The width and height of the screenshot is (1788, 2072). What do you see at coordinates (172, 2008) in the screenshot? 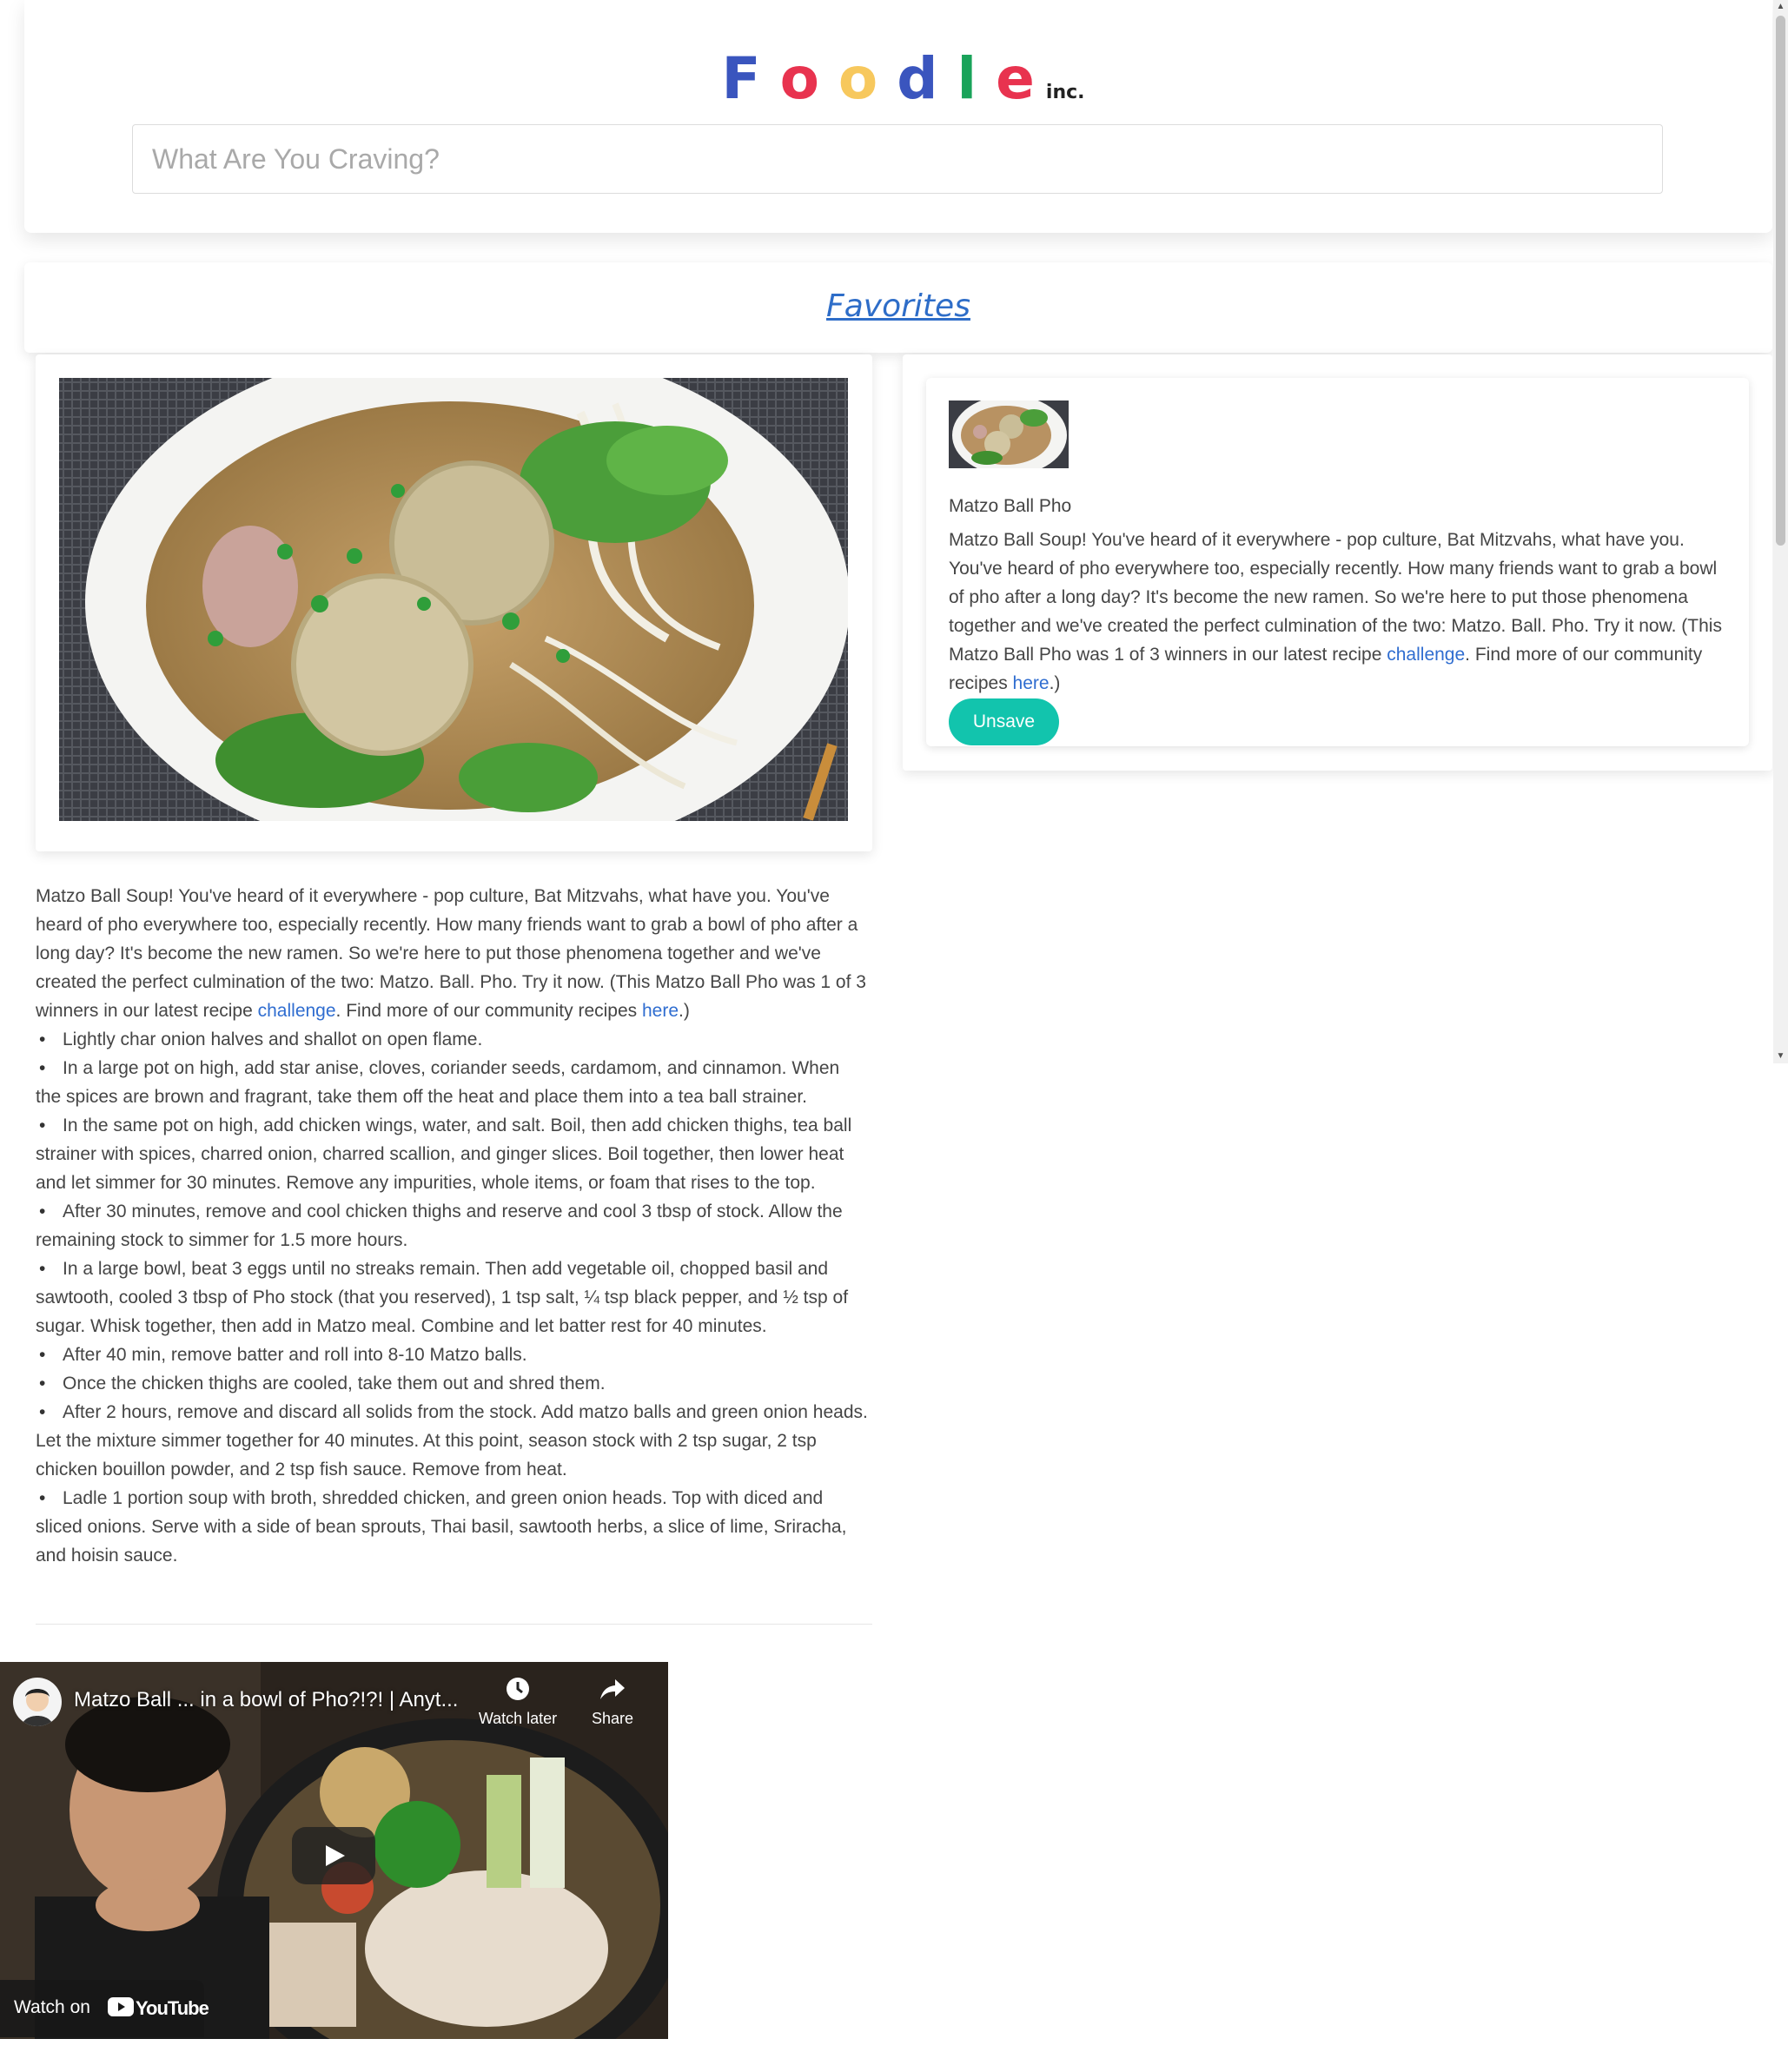
I see `youtube-wordmark: YouTube` at bounding box center [172, 2008].